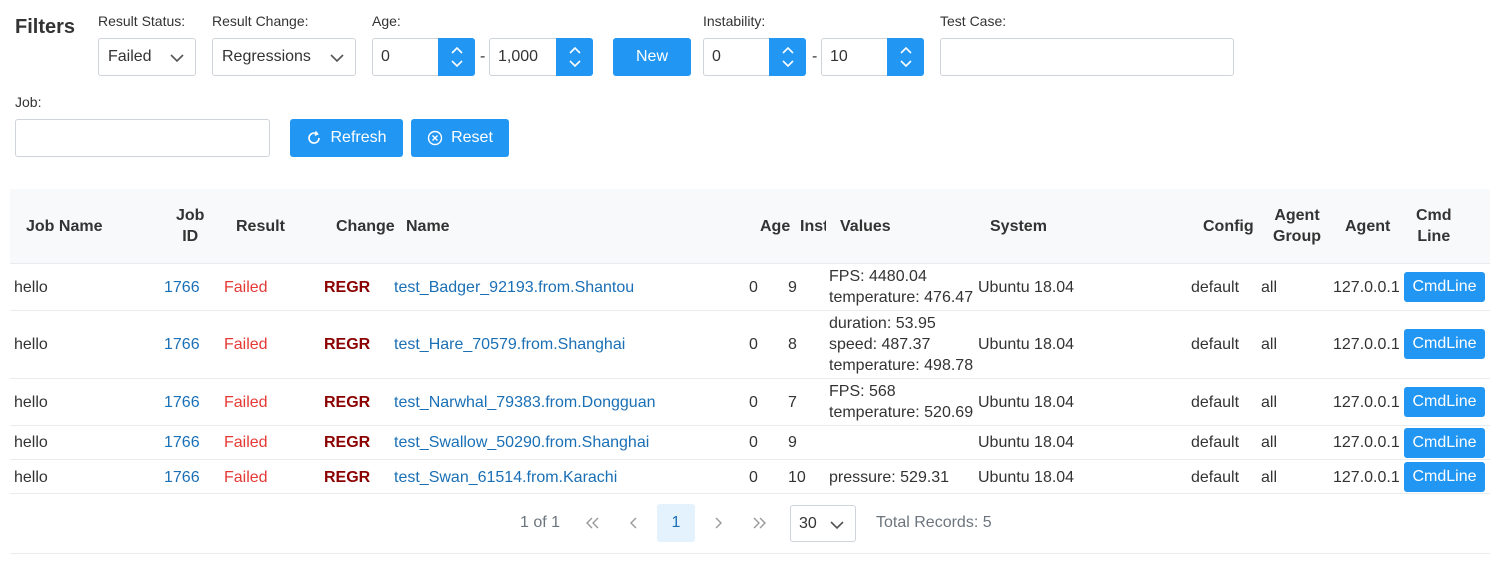  Describe the element at coordinates (787, 57) in the screenshot. I see `instability-min-spin-buttons` at that location.